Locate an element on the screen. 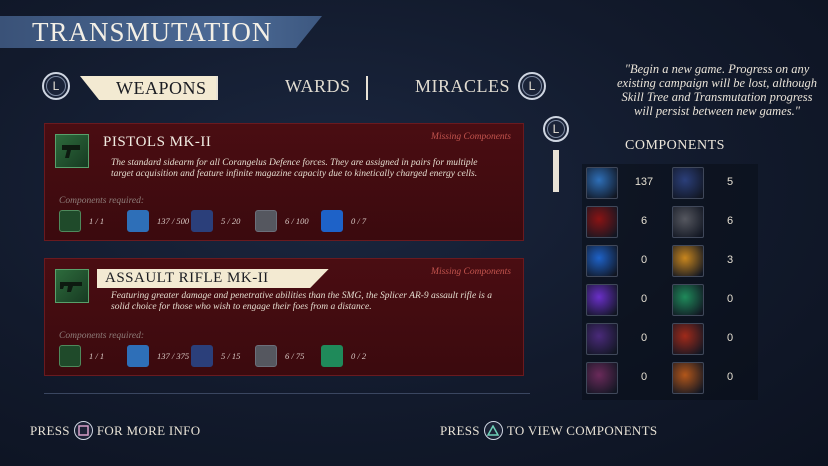 This screenshot has height=466, width=828. purple-ring-icon is located at coordinates (602, 300).